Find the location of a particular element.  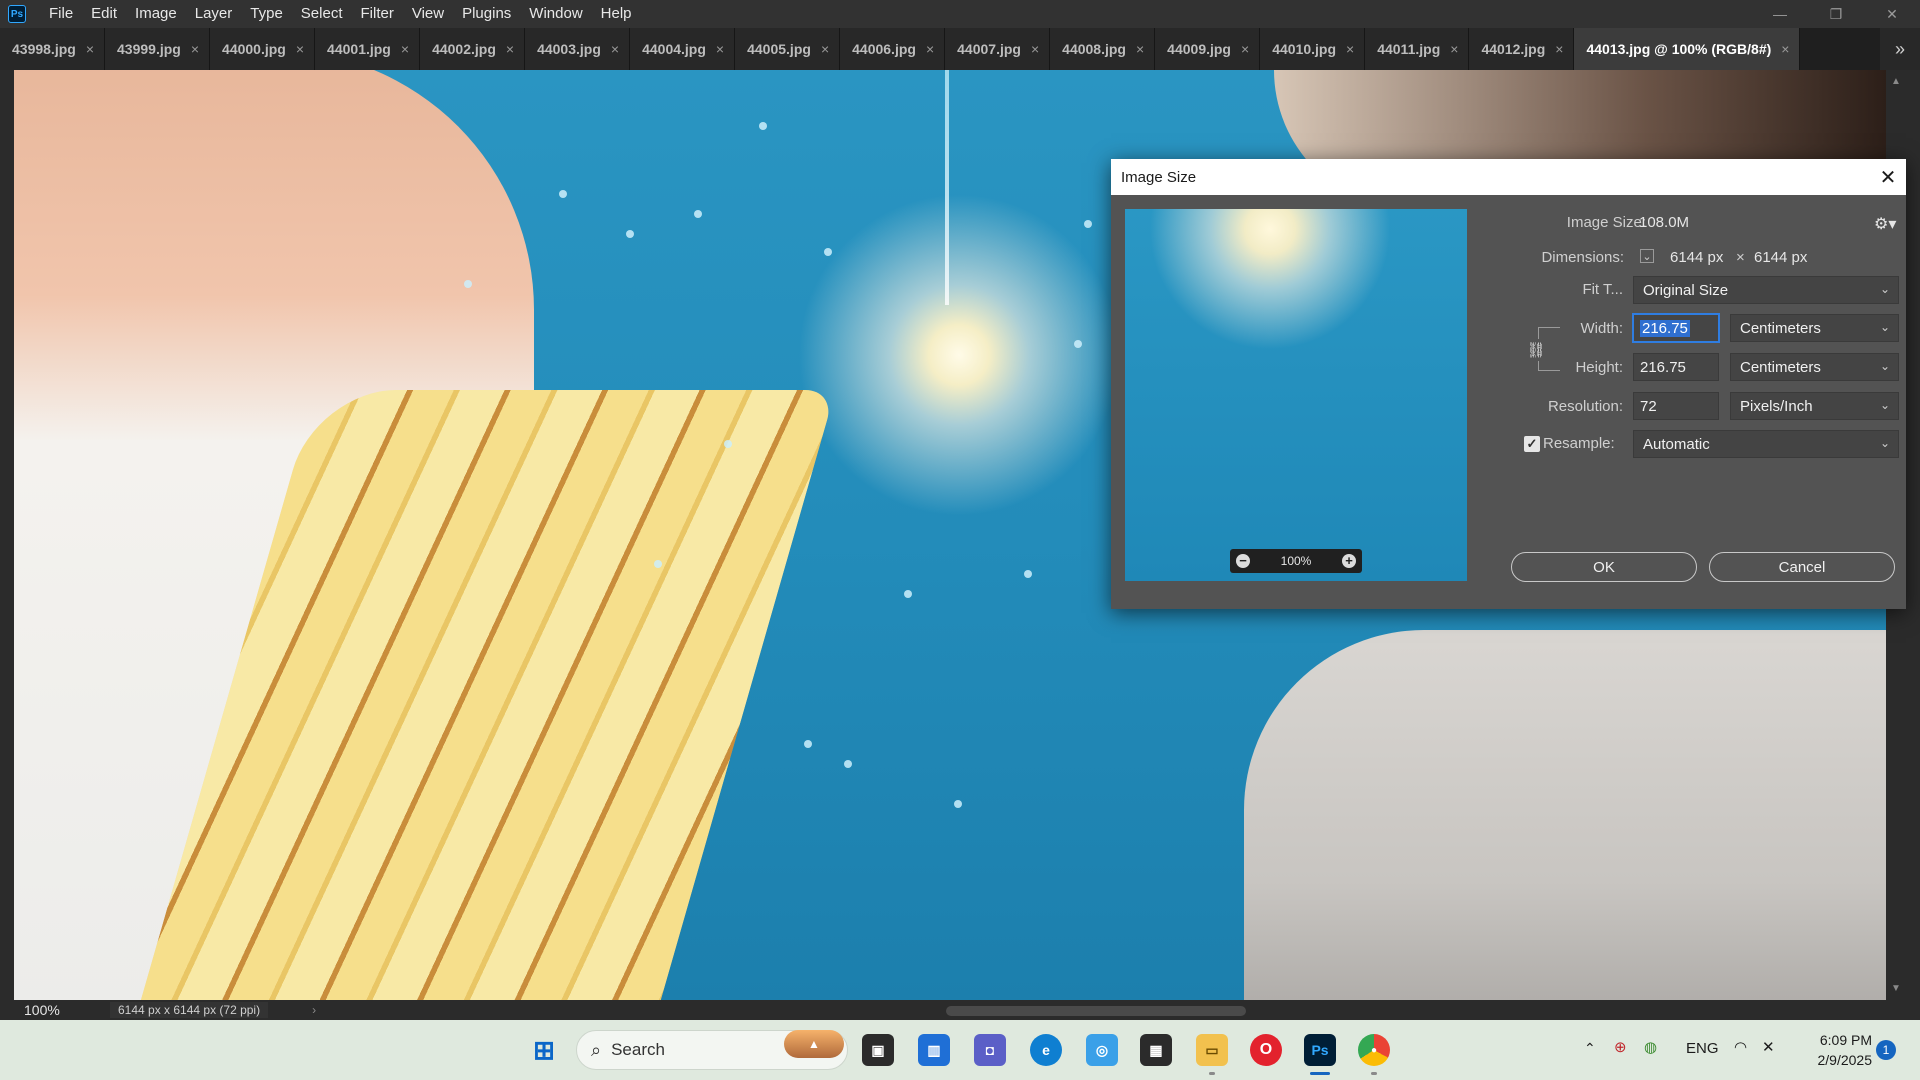

width-input: 216.75 is located at coordinates (1676, 328).